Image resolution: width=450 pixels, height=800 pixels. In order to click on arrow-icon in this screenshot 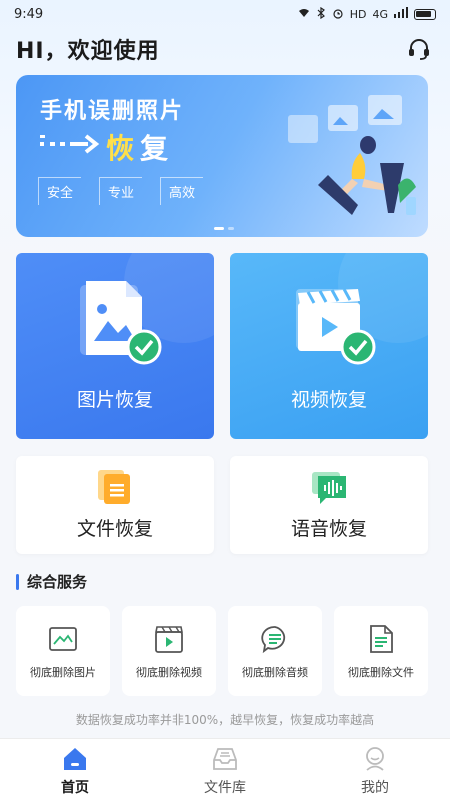, I will do `click(70, 147)`.